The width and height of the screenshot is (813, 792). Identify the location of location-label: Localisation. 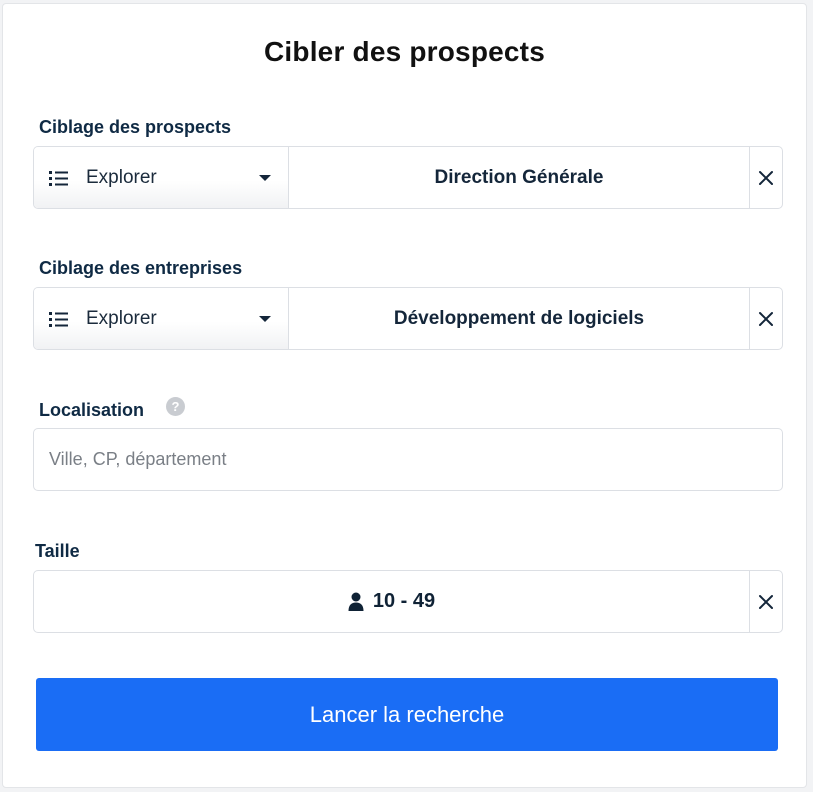
(92, 410).